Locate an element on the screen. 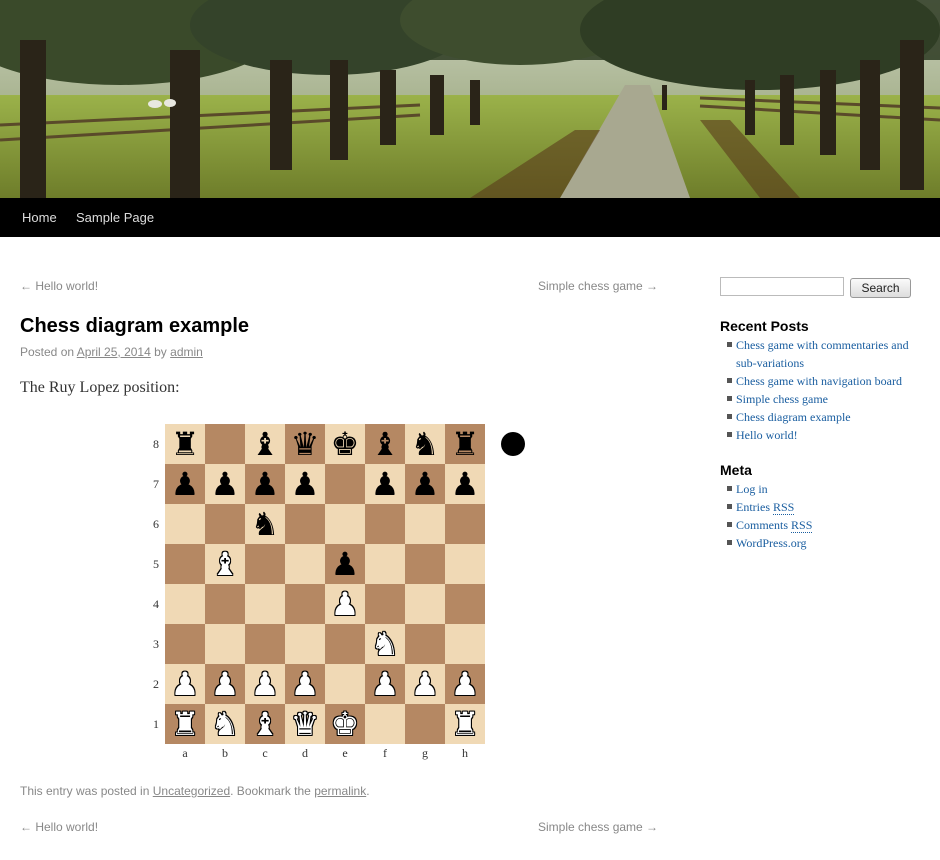 The width and height of the screenshot is (940, 860). author-link: admin is located at coordinates (186, 352).